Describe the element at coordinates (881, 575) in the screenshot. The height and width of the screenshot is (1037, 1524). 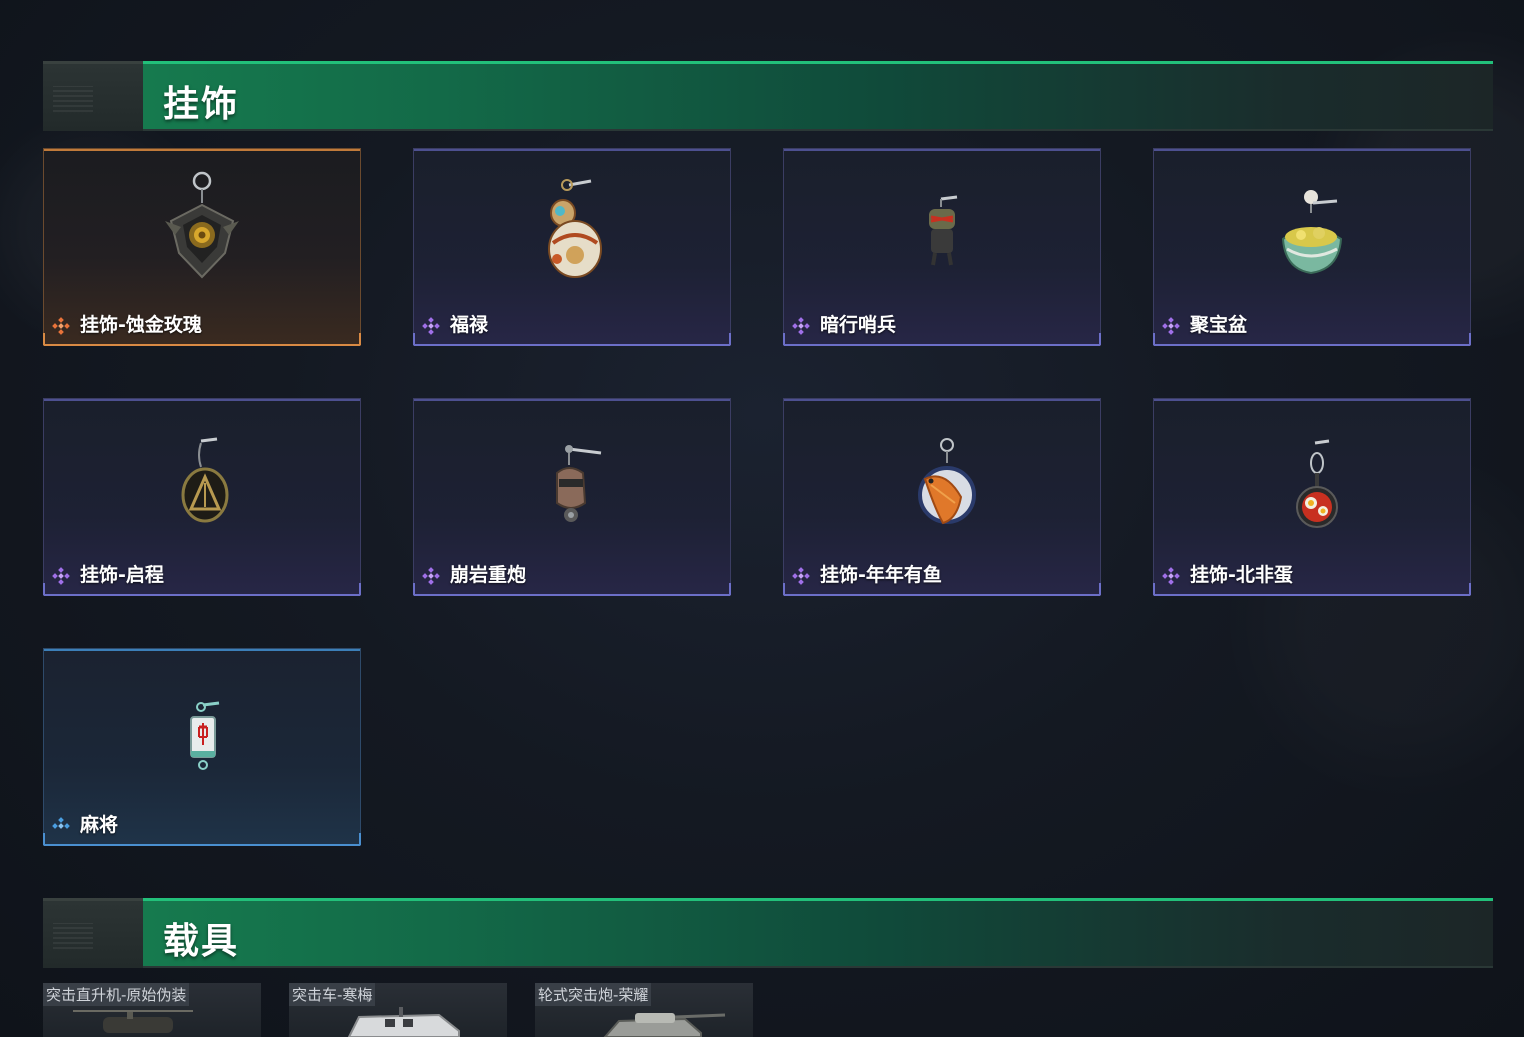
I see `charm-name: 挂饰-年年有鱼` at that location.